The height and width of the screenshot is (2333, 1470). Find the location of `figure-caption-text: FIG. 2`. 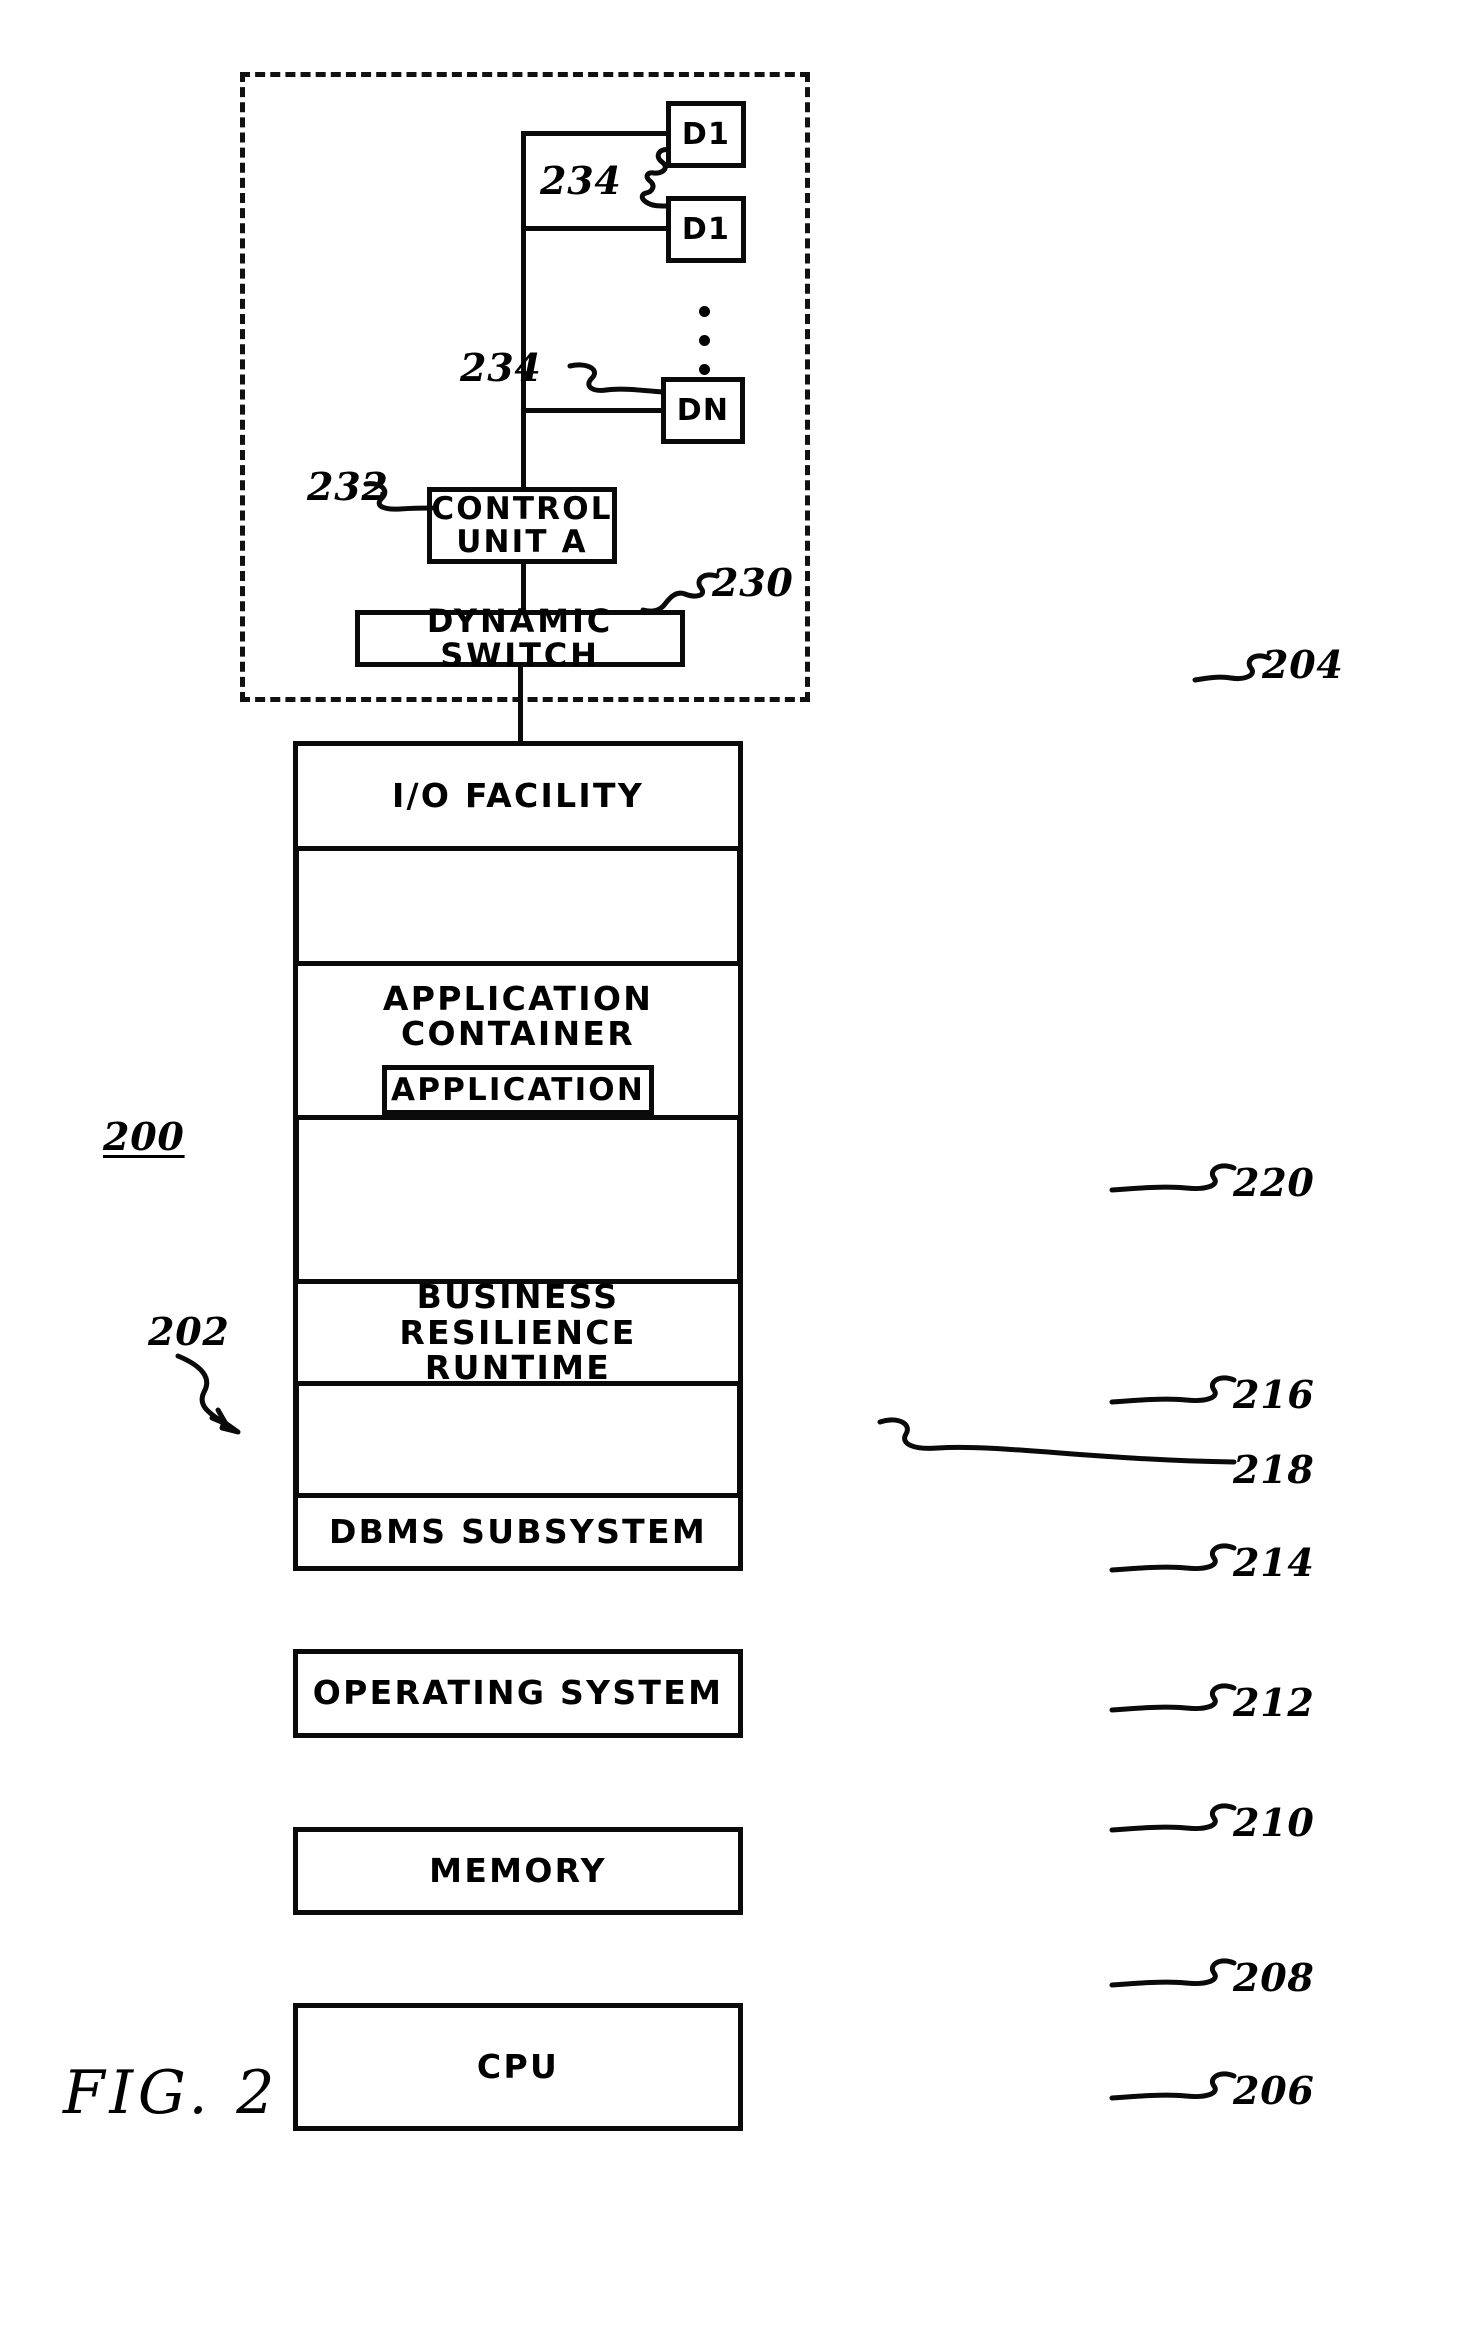

figure-caption-text: FIG. 2 is located at coordinates (171, 2093).